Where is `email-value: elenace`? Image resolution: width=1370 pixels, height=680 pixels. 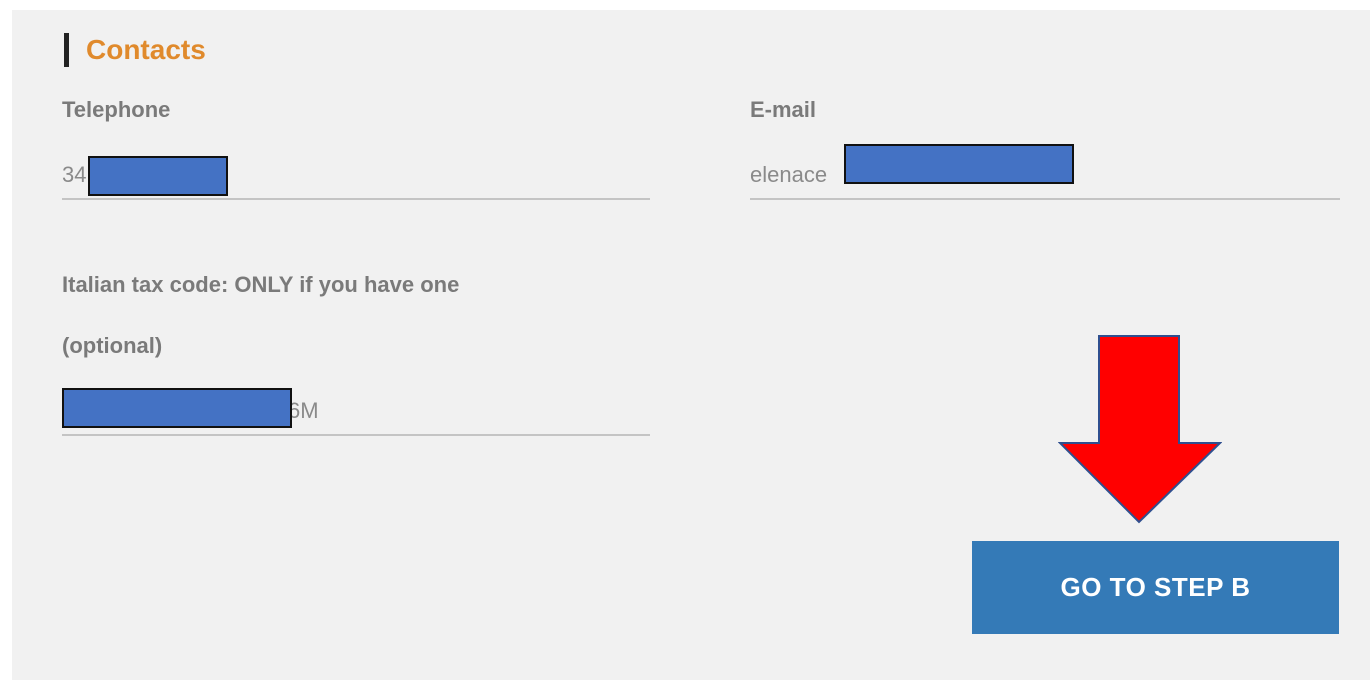 email-value: elenace is located at coordinates (789, 174).